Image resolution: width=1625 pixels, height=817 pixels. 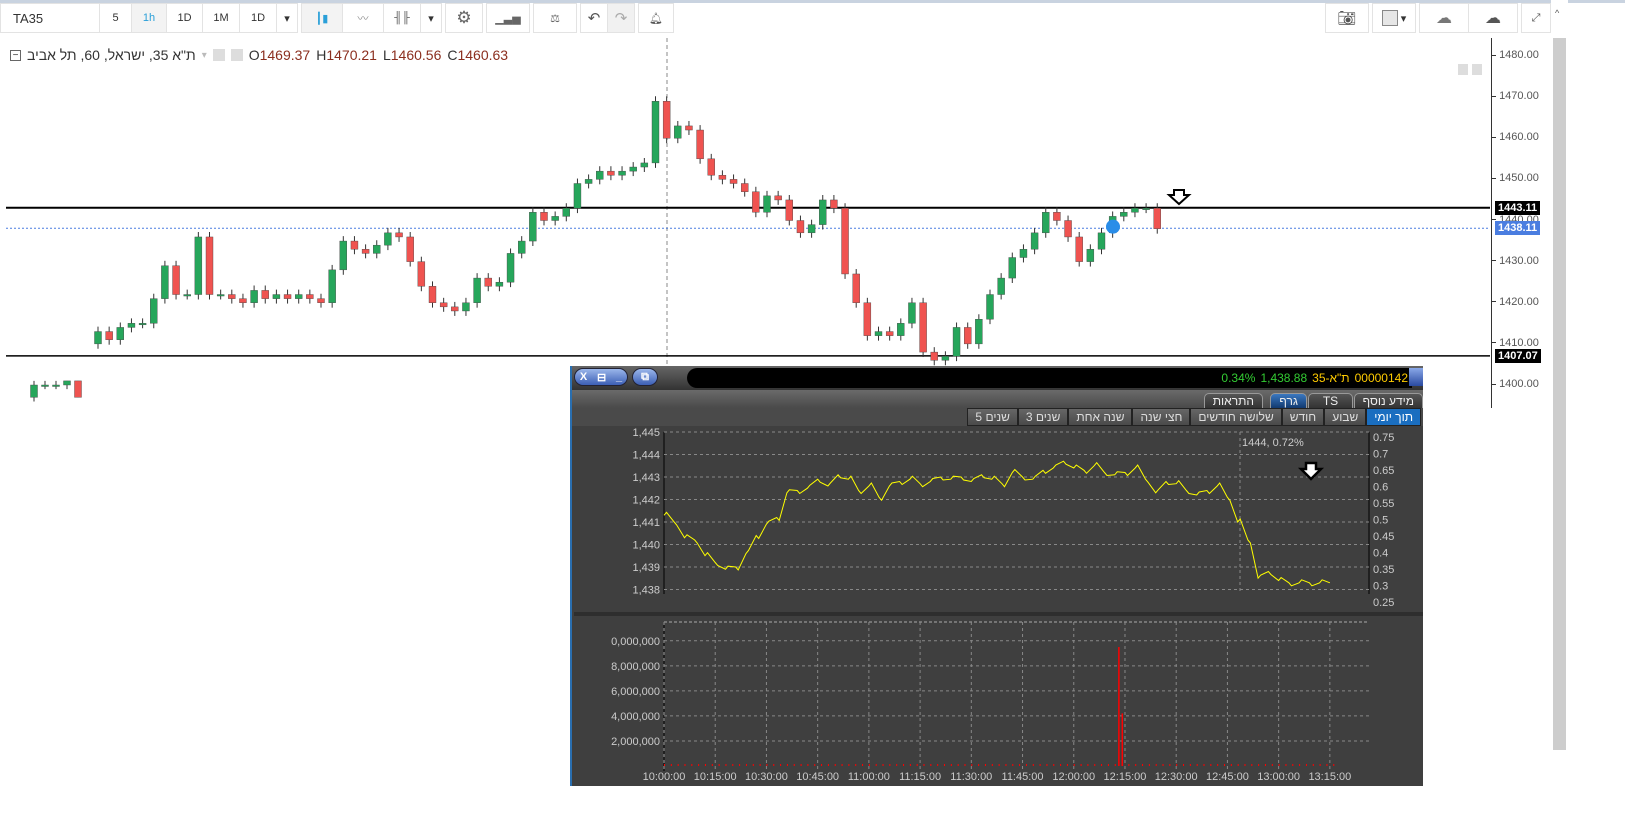 I want to click on period-4: חצי שנה, so click(x=1161, y=417).